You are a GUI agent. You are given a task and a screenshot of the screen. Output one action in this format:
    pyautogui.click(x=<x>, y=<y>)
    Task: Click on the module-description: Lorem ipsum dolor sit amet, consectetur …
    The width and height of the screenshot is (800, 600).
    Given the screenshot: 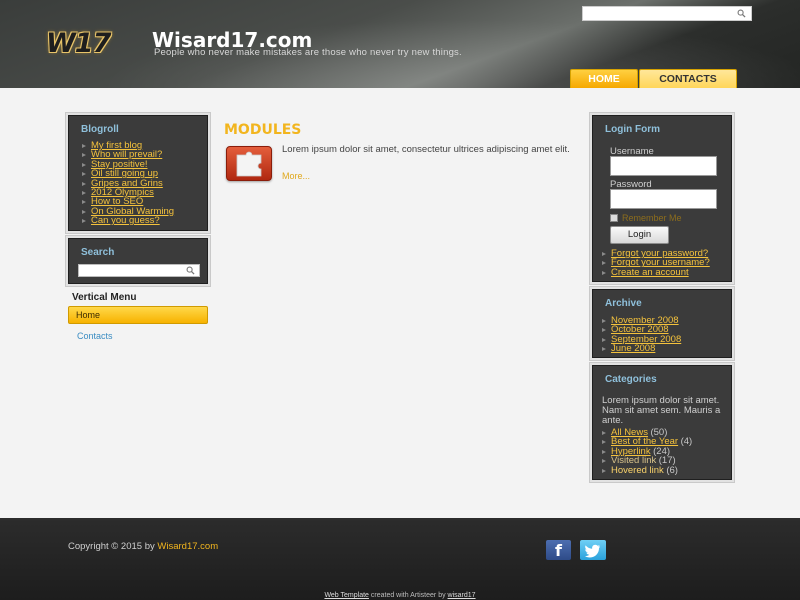 What is the action you would take?
    pyautogui.click(x=426, y=149)
    